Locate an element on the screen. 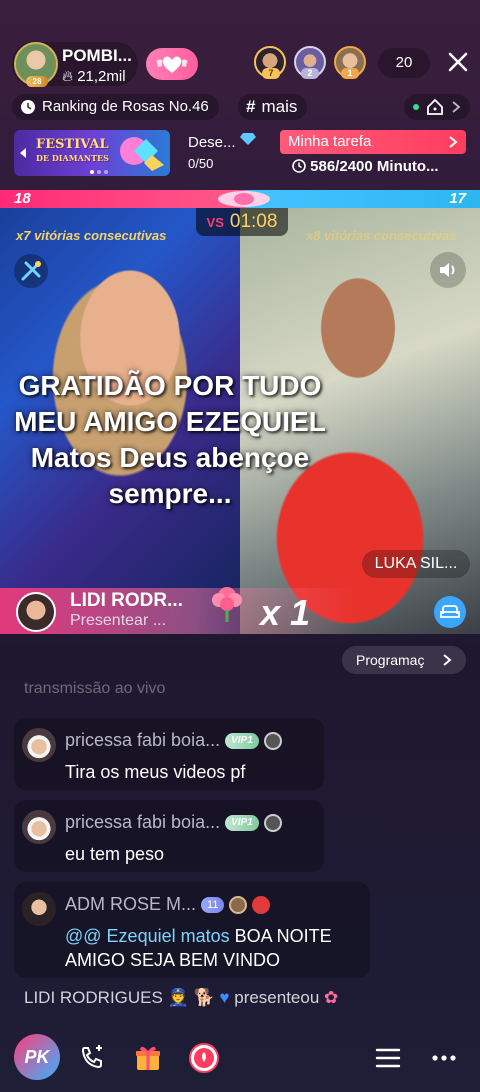 The image size is (480, 1092). chat-message: pricessa fabi boia... VIP1 eu tem peso is located at coordinates (169, 836).